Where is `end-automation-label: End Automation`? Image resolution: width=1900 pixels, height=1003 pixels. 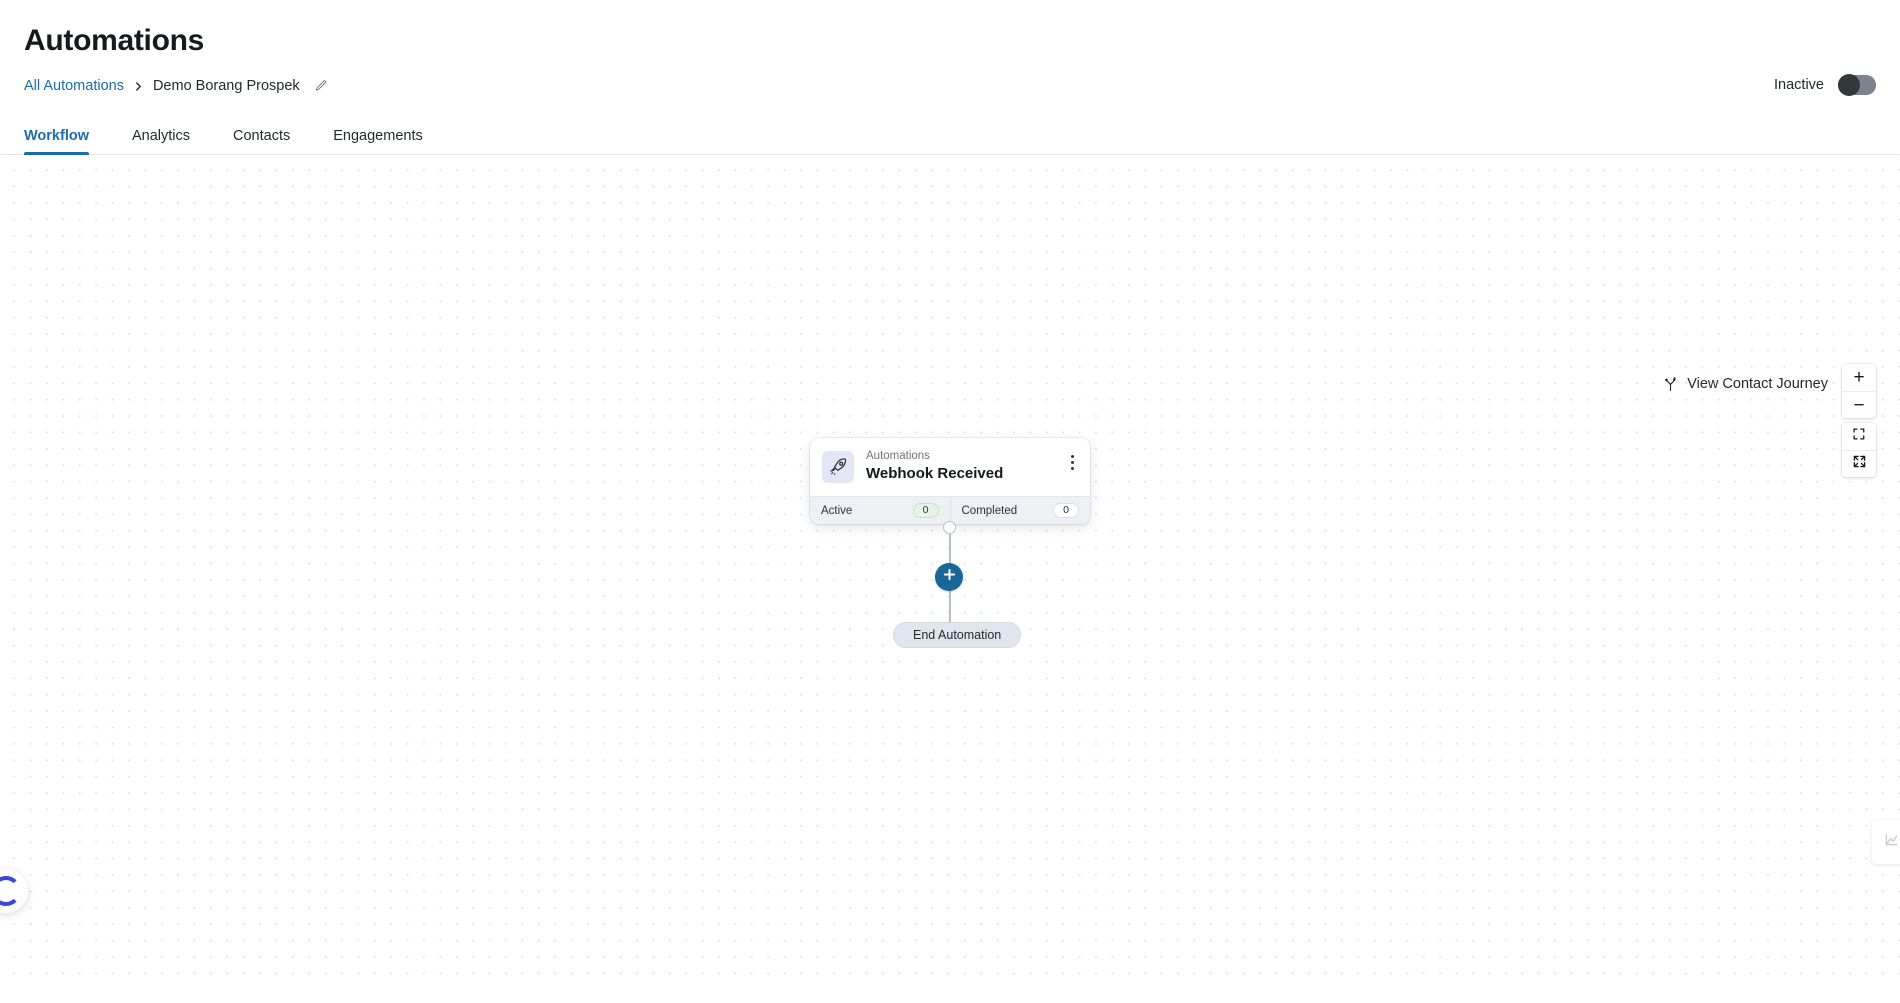 end-automation-label: End Automation is located at coordinates (957, 635).